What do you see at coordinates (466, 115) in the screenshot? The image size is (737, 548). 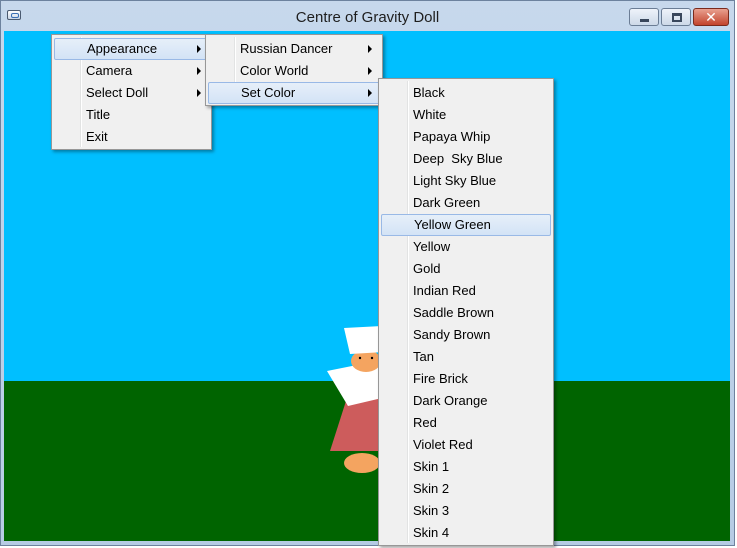 I see `color-item-white: White` at bounding box center [466, 115].